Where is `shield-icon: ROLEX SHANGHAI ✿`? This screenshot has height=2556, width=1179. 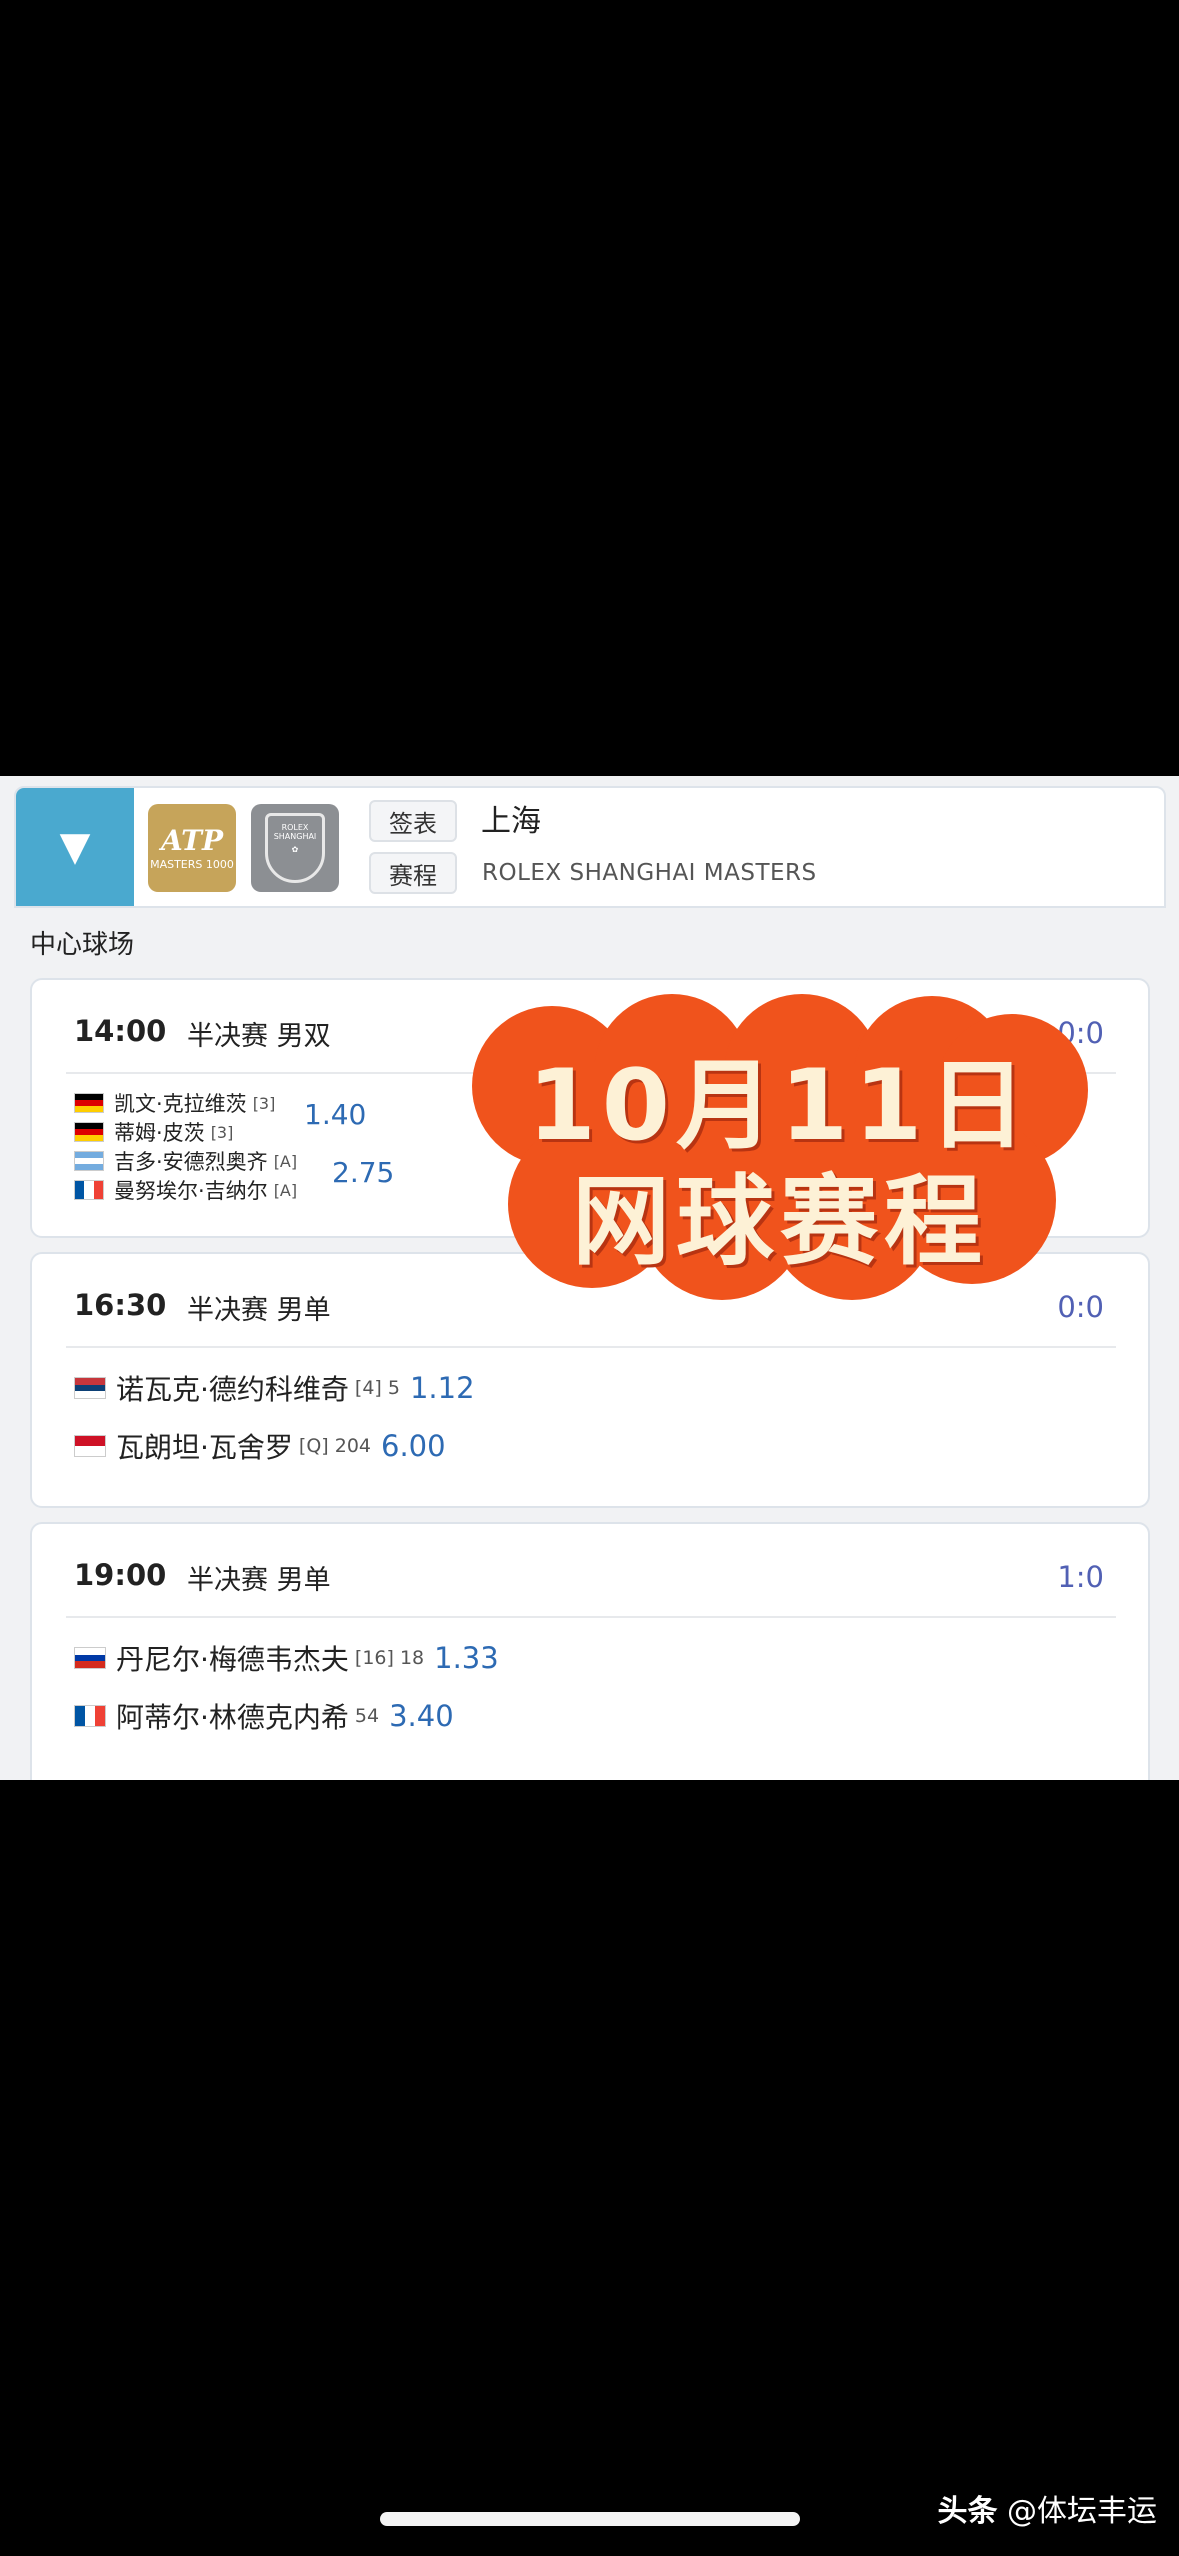
shield-icon: ROLEX SHANGHAI ✿ is located at coordinates (295, 848).